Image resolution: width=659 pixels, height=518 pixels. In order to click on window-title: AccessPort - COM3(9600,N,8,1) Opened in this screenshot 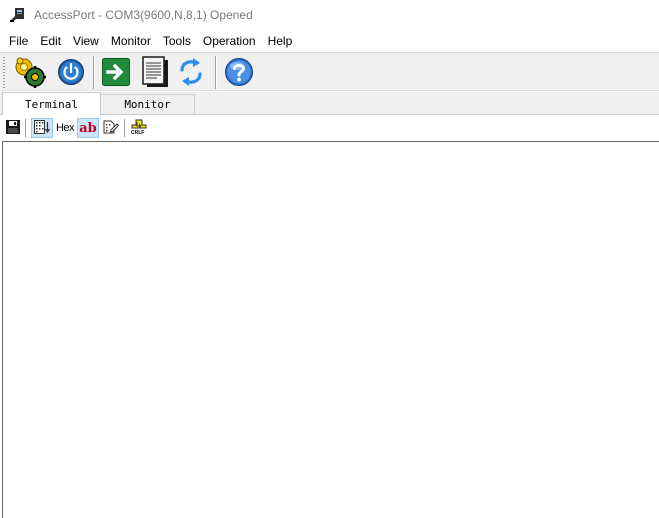, I will do `click(143, 15)`.